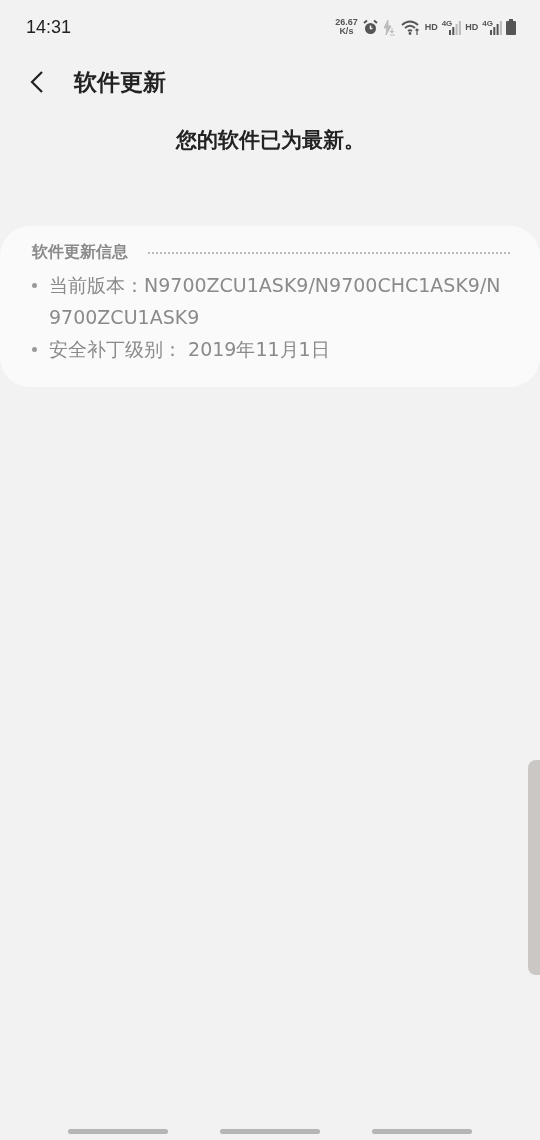 The width and height of the screenshot is (540, 1140). Describe the element at coordinates (37, 82) in the screenshot. I see `back-icon` at that location.